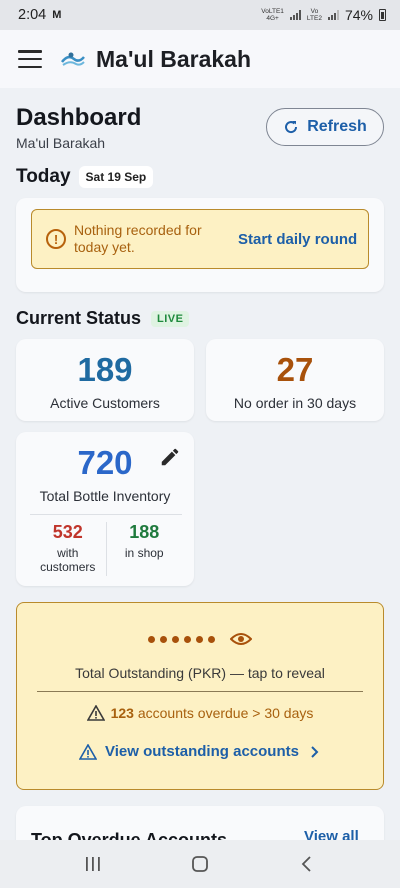 The height and width of the screenshot is (888, 400). Describe the element at coordinates (297, 239) in the screenshot. I see `start-daily-round-button: Start daily round` at that location.